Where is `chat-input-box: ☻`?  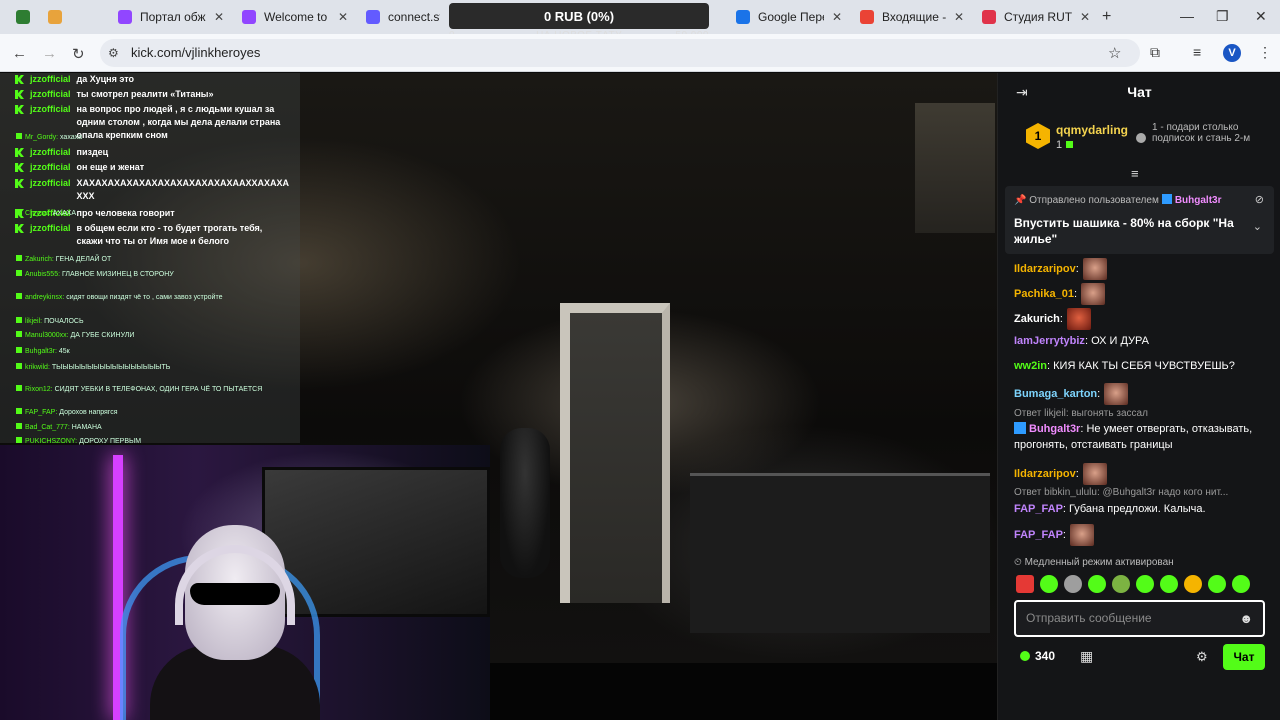 chat-input-box: ☻ is located at coordinates (1139, 618).